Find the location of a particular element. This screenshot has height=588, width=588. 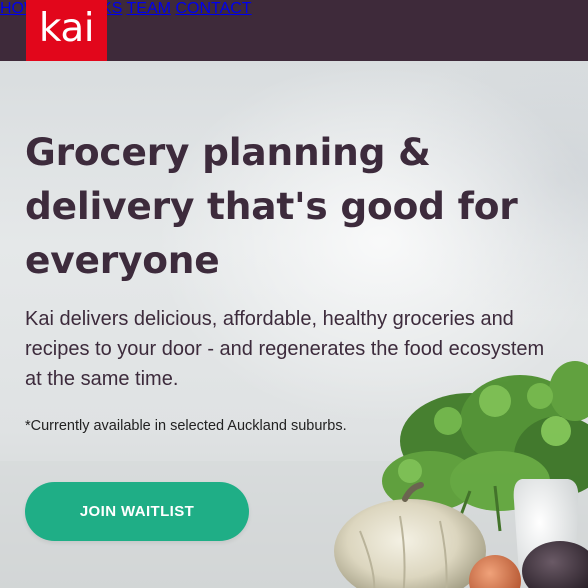

description-line: at the same time. is located at coordinates (102, 379).